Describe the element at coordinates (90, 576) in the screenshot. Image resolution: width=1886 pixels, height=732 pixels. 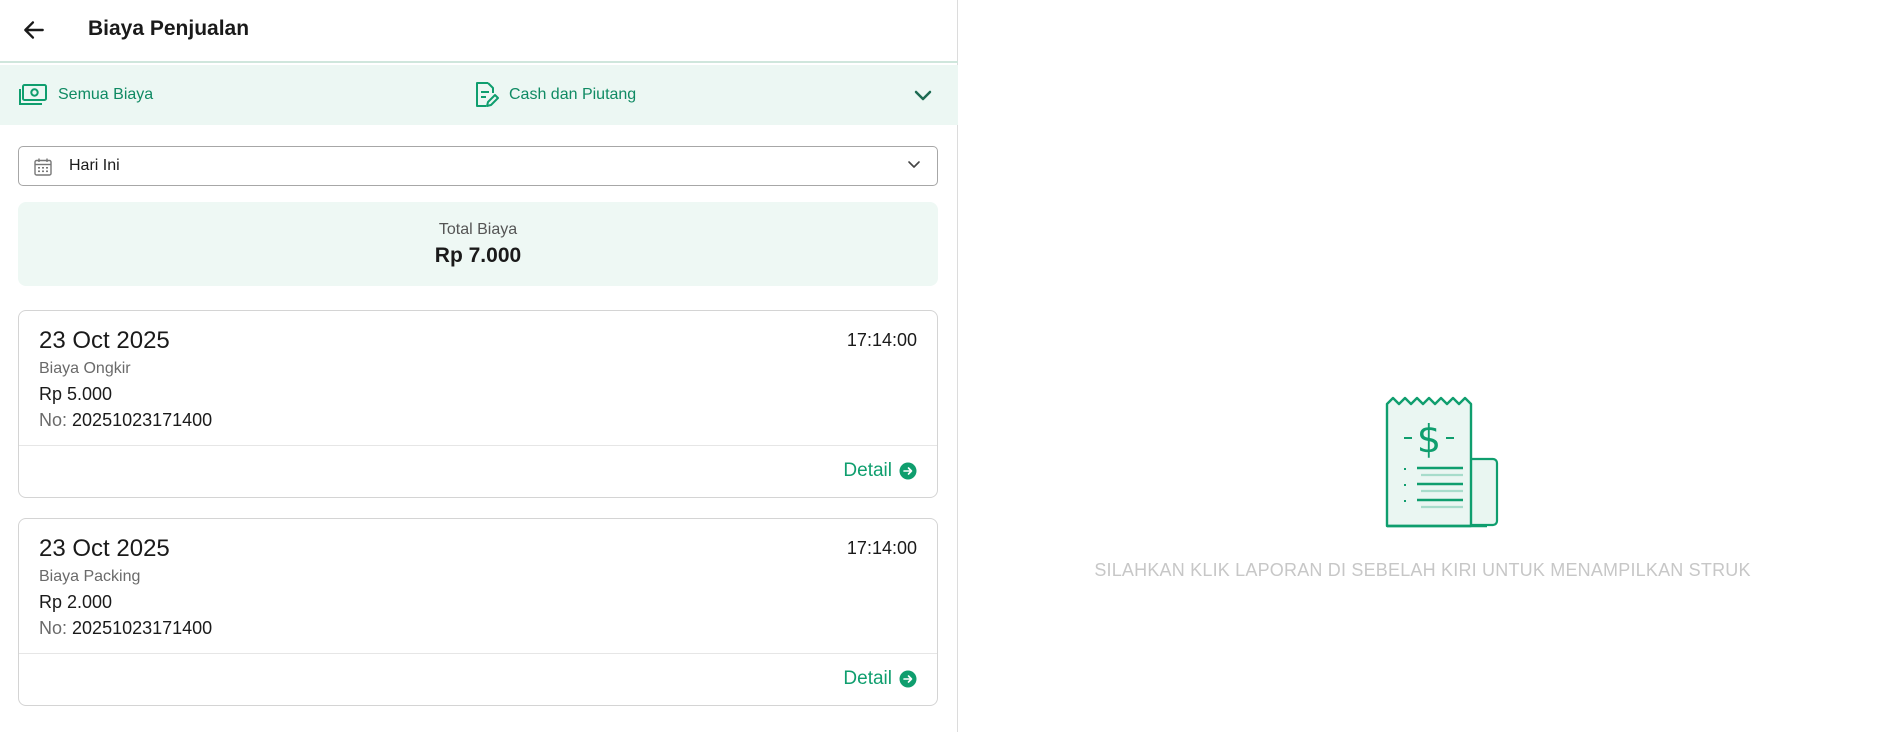
I see `transaction-type: Biaya Packing` at that location.